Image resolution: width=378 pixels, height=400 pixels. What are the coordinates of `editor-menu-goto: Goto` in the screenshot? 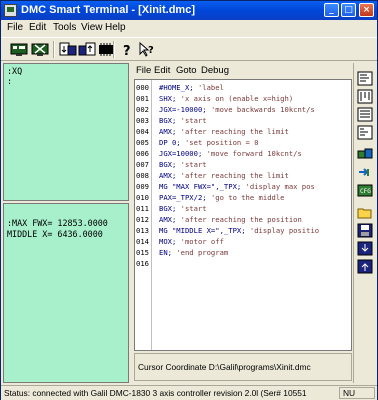 It's located at (186, 70).